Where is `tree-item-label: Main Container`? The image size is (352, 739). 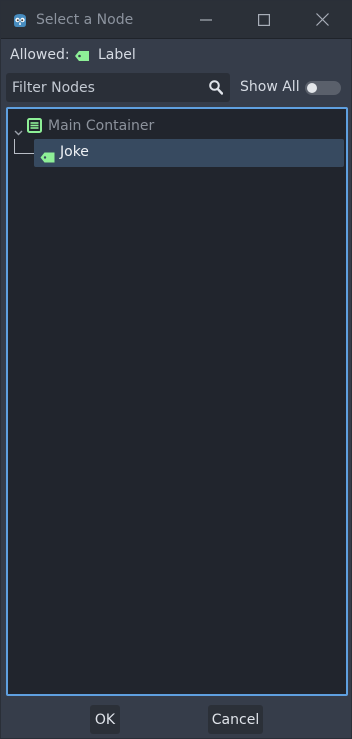 tree-item-label: Main Container is located at coordinates (101, 126).